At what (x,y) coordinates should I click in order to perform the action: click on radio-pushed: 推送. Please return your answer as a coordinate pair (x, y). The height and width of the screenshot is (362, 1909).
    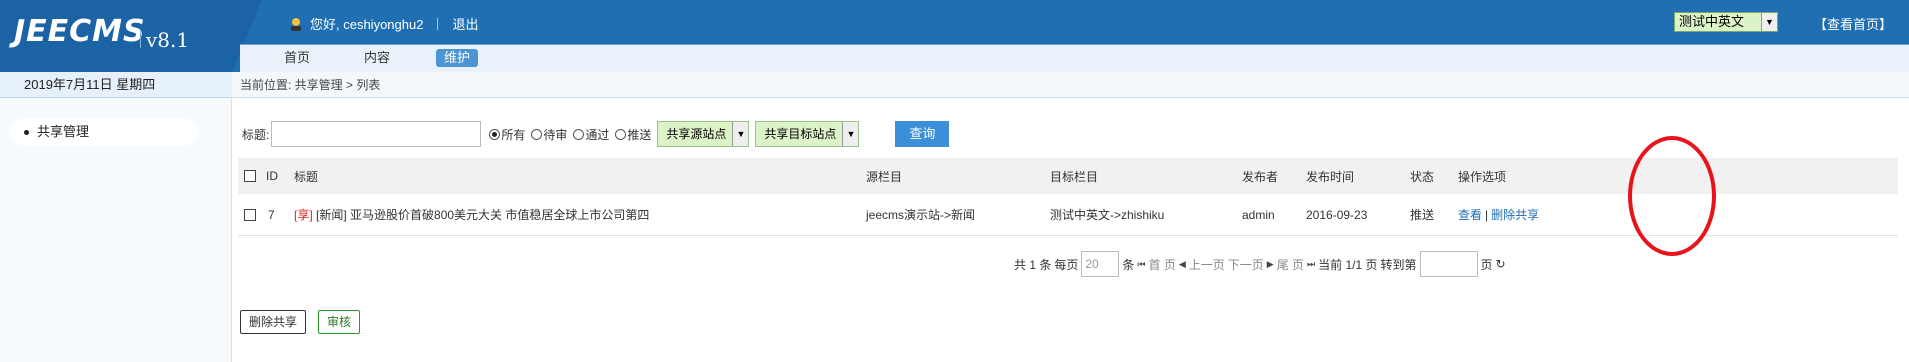
    Looking at the image, I should click on (633, 134).